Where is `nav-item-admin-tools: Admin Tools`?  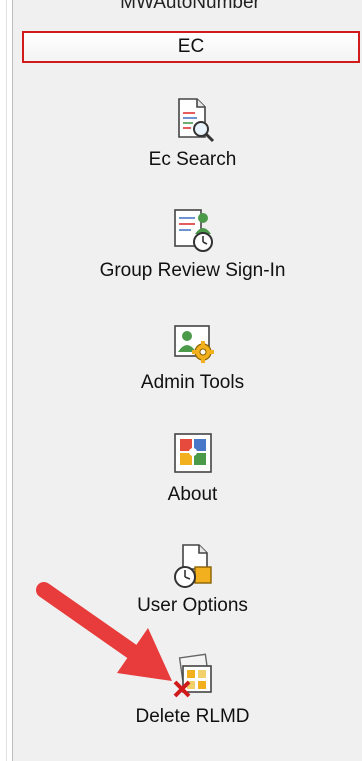
nav-item-admin-tools: Admin Tools is located at coordinates (192, 356).